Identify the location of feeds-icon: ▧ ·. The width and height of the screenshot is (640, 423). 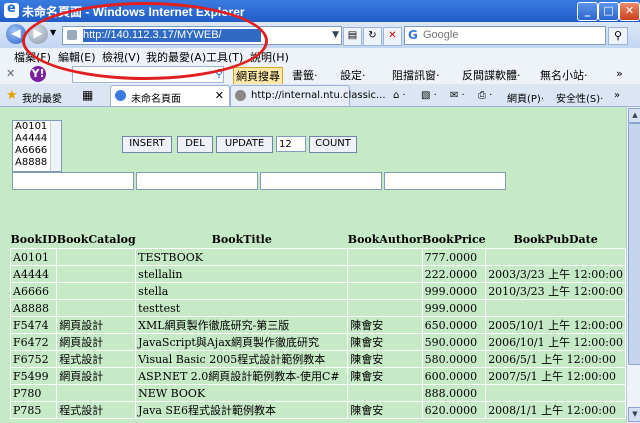
(429, 95).